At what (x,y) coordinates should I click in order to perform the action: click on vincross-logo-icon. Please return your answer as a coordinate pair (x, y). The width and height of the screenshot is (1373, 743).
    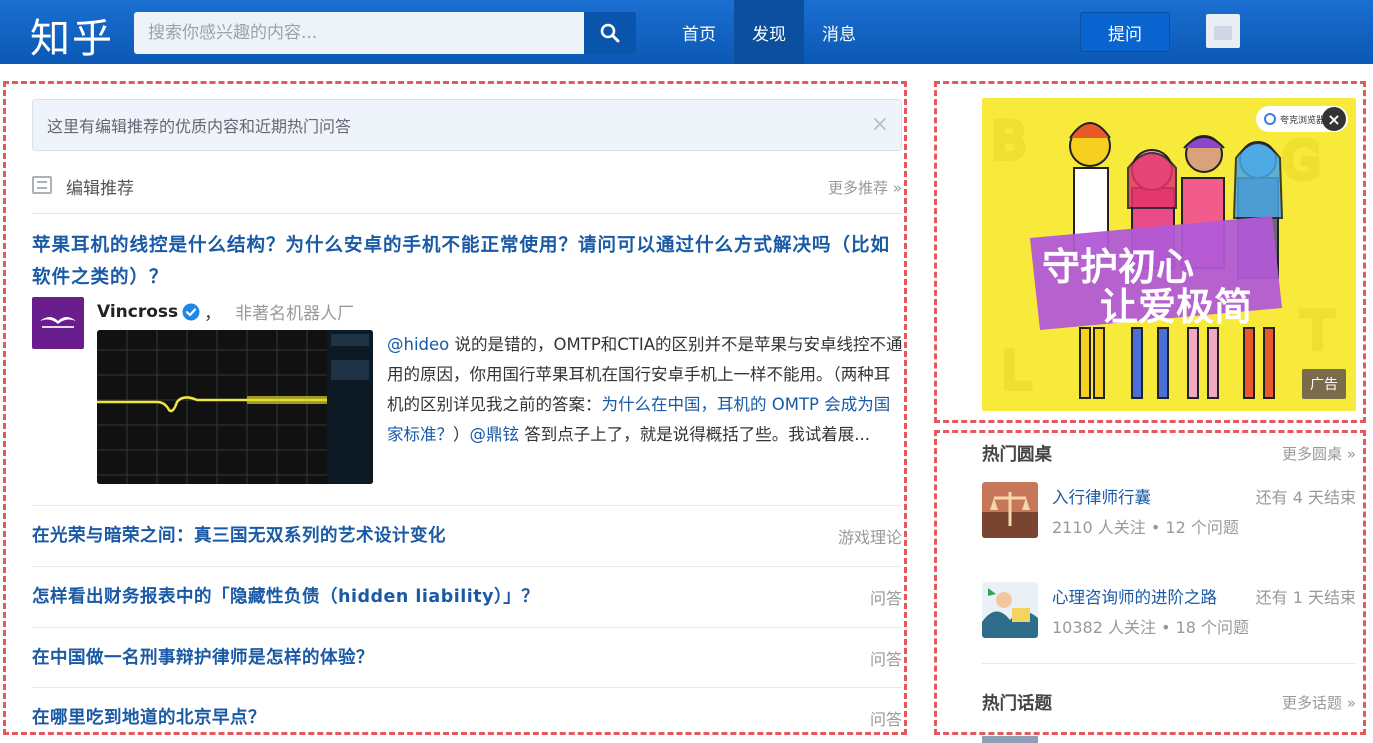
    Looking at the image, I should click on (58, 322).